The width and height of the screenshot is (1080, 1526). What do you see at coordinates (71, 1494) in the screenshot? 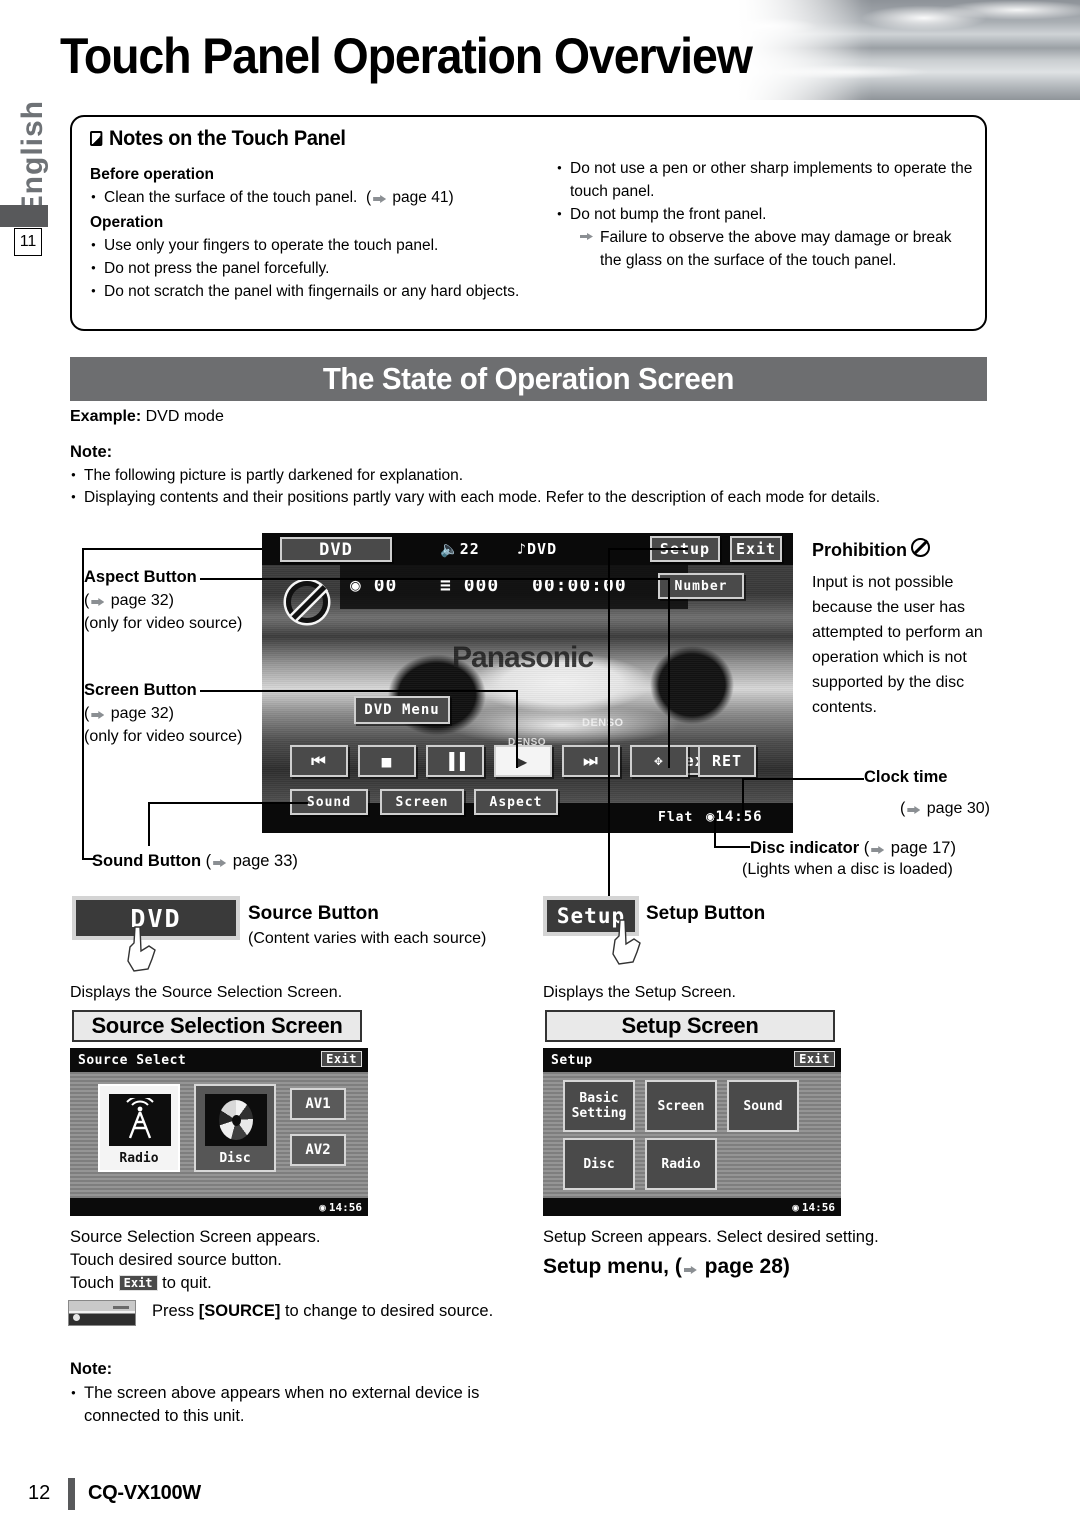
I see `footer-divider` at bounding box center [71, 1494].